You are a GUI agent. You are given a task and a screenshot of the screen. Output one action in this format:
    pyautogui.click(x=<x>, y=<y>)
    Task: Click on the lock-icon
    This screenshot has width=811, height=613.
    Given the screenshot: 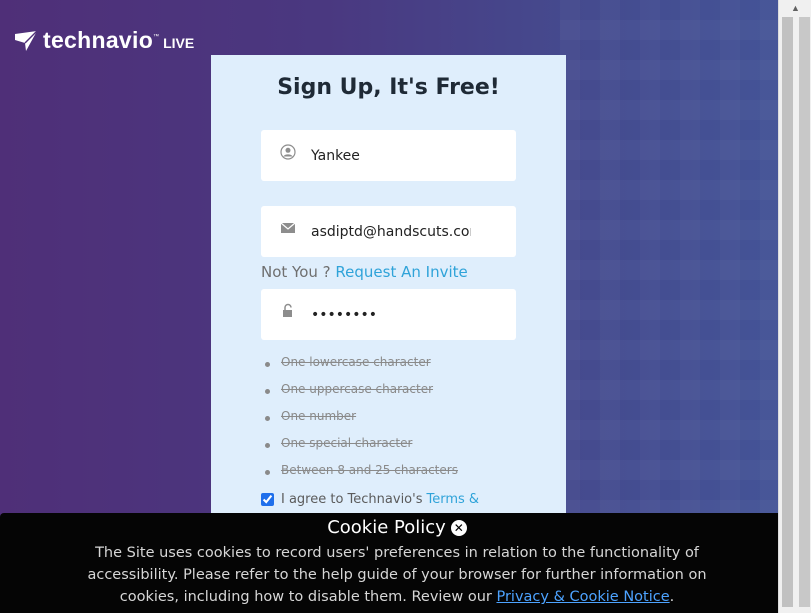 What is the action you would take?
    pyautogui.click(x=287, y=310)
    